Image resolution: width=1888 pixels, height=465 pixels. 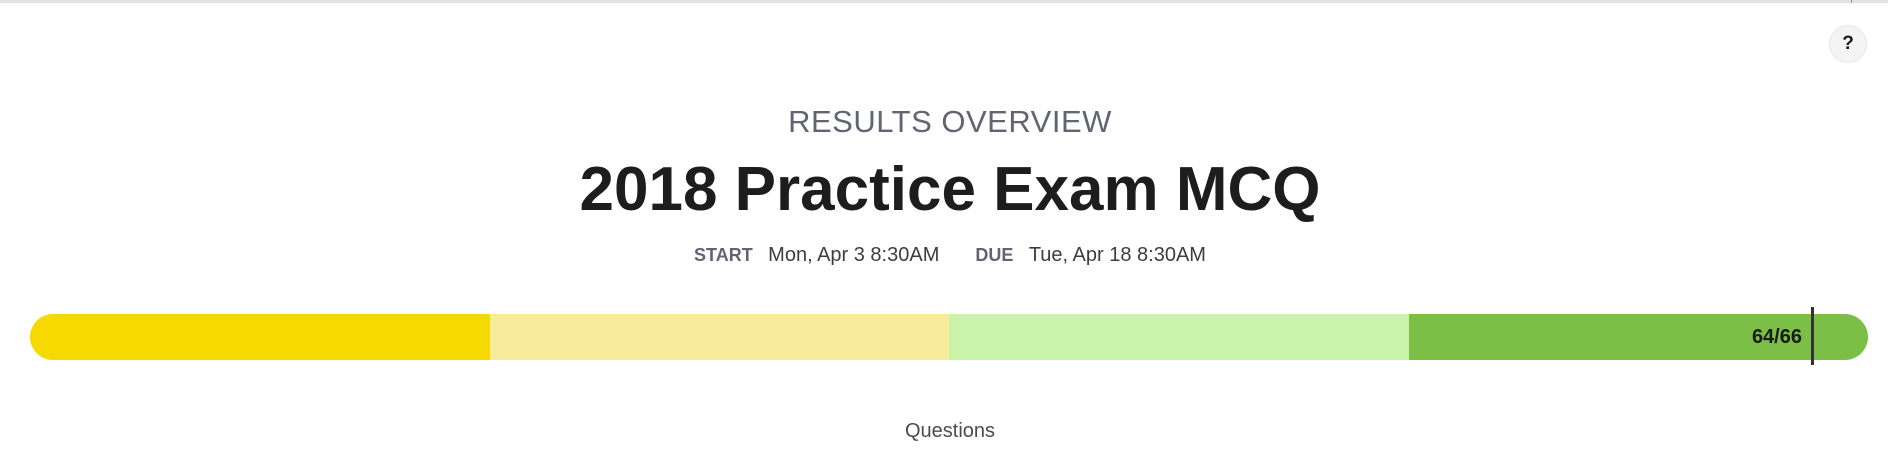 What do you see at coordinates (950, 431) in the screenshot?
I see `questions-label: Questions` at bounding box center [950, 431].